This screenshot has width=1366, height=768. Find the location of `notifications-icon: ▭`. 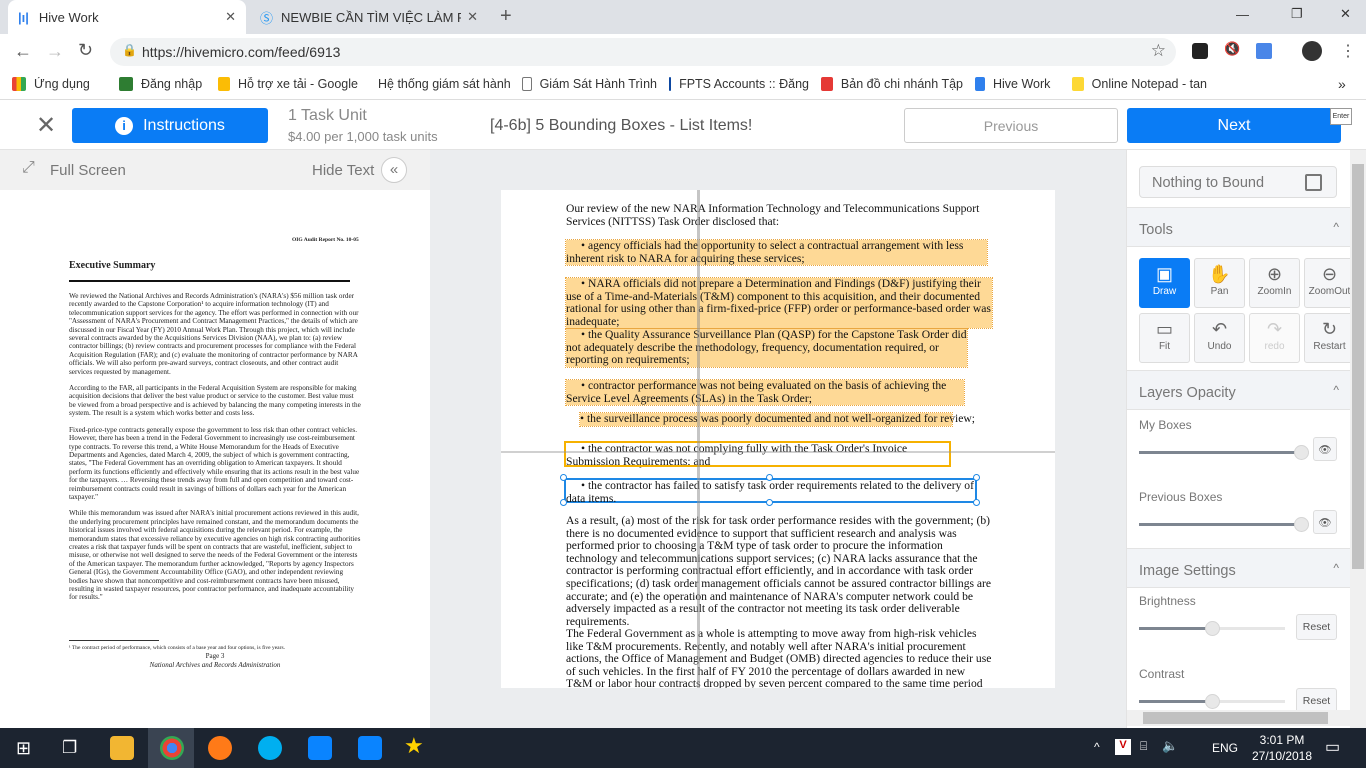

notifications-icon: ▭ is located at coordinates (1332, 747).